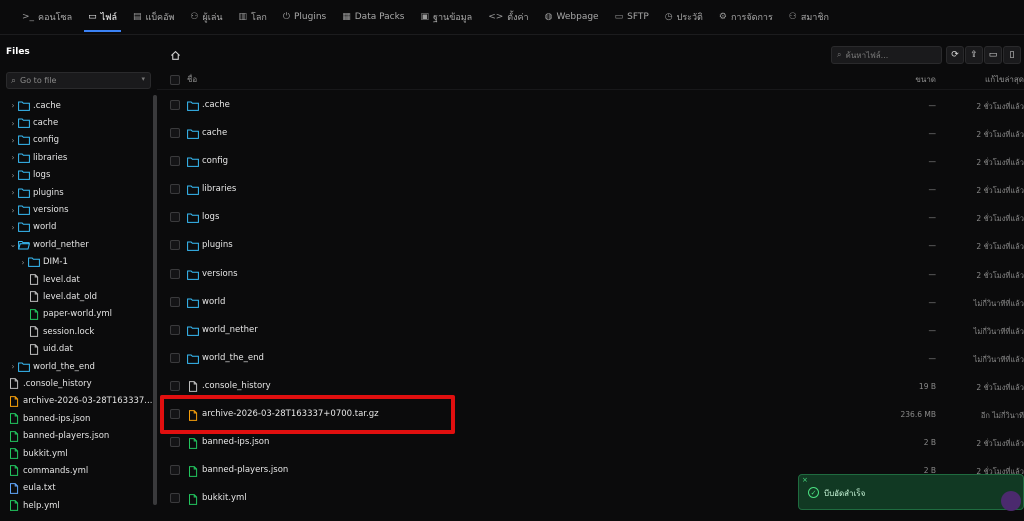 This screenshot has width=1024, height=521. Describe the element at coordinates (632, 17) in the screenshot. I see `tab-10: ▭ SFTP` at that location.